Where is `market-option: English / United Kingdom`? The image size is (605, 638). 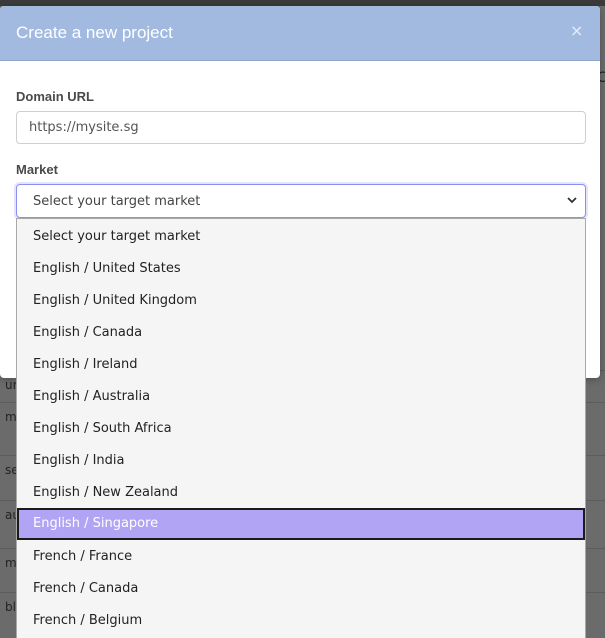 market-option: English / United Kingdom is located at coordinates (301, 301).